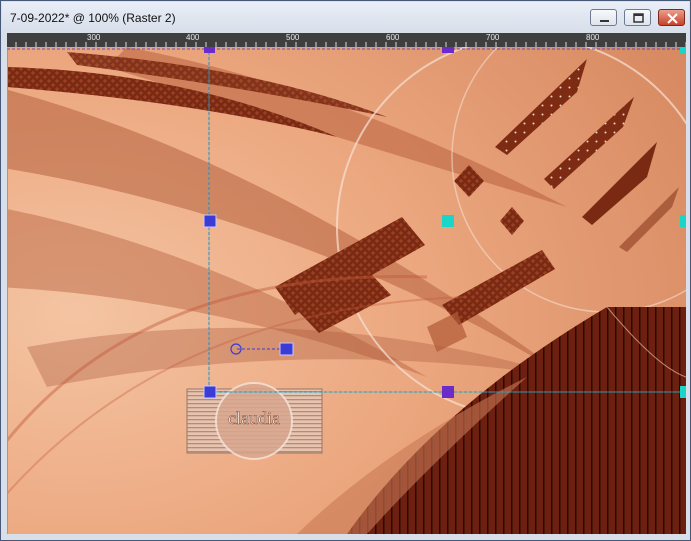 The image size is (691, 541). I want to click on minimize-icon, so click(604, 21).